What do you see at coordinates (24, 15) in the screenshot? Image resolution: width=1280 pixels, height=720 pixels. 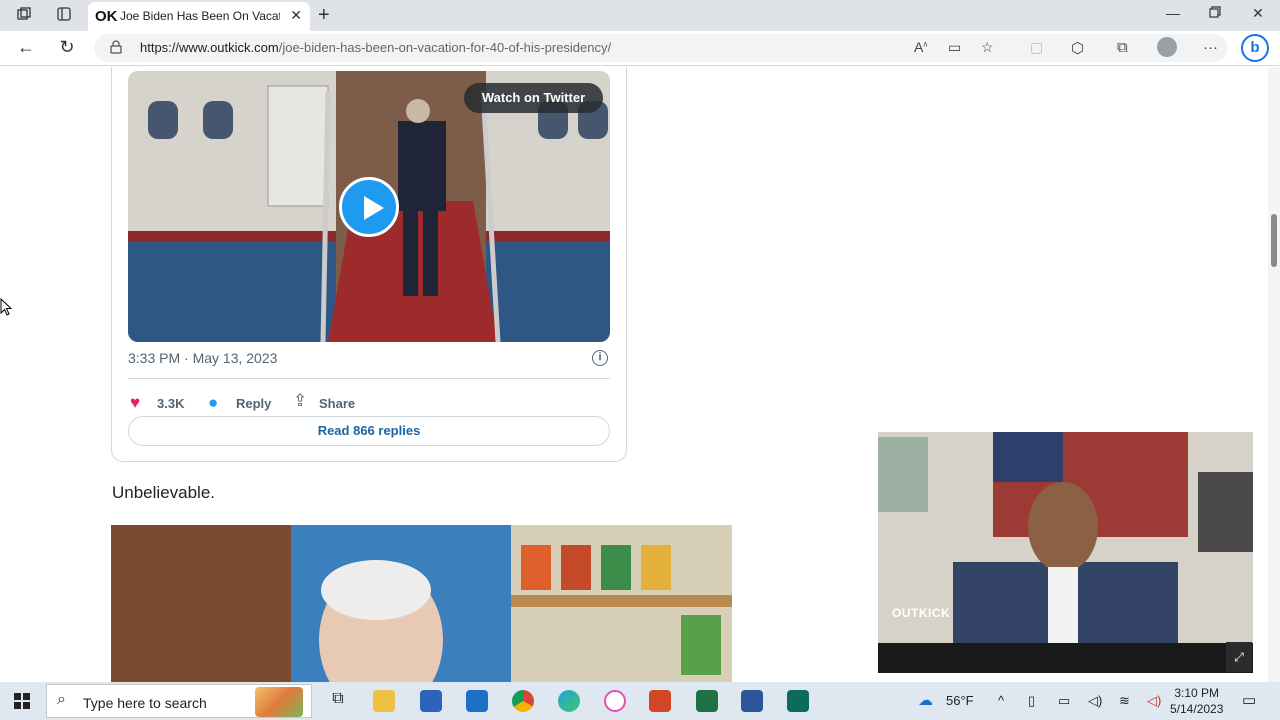 I see `workspaces-icon` at bounding box center [24, 15].